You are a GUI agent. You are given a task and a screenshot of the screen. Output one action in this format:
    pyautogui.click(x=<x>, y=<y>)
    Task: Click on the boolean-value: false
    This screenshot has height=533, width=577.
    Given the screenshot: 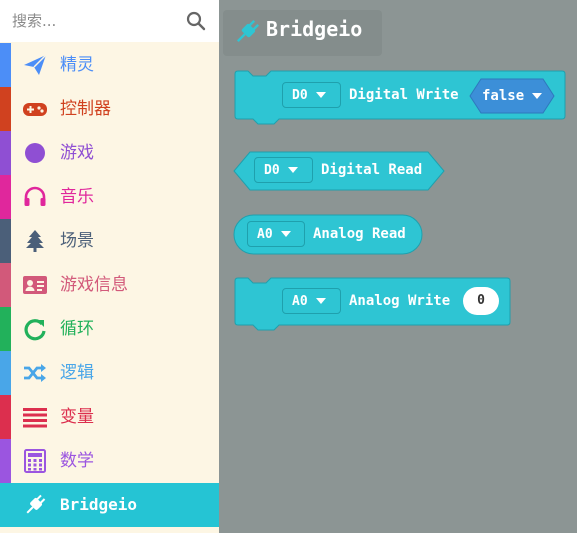 What is the action you would take?
    pyautogui.click(x=503, y=96)
    